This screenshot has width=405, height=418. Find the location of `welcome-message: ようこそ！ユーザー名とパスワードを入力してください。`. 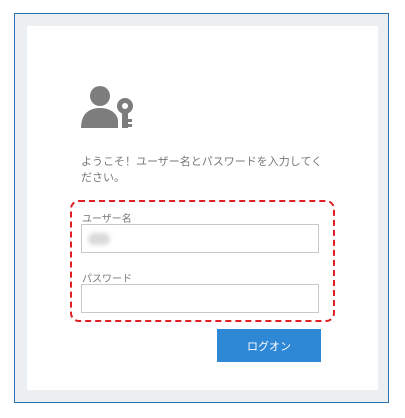

welcome-message: ようこそ！ユーザー名とパスワードを入力してください。 is located at coordinates (202, 169).